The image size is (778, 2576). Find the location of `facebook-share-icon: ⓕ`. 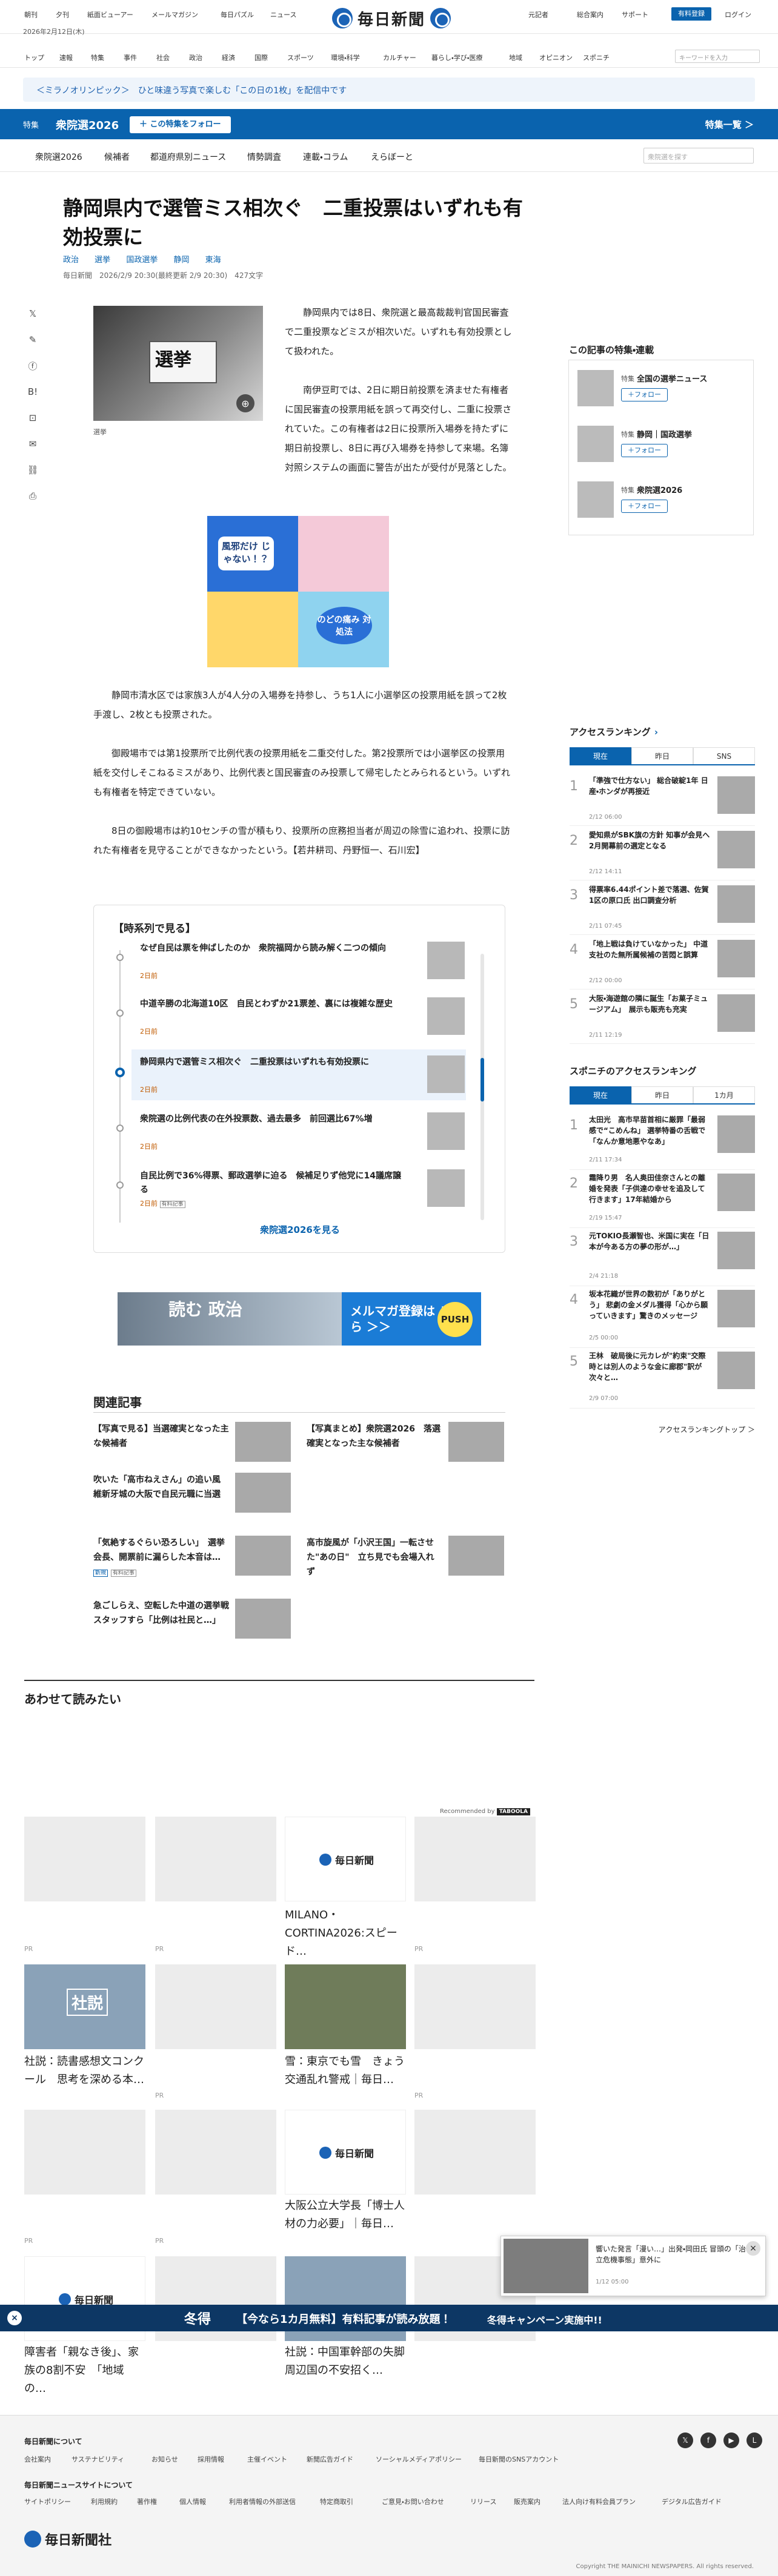

facebook-share-icon: ⓕ is located at coordinates (32, 365).